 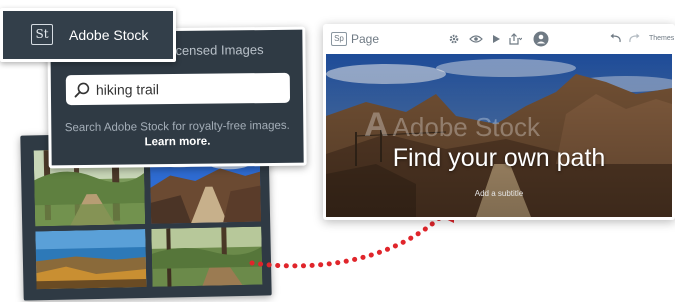 What do you see at coordinates (365, 39) in the screenshot?
I see `document-title: Page` at bounding box center [365, 39].